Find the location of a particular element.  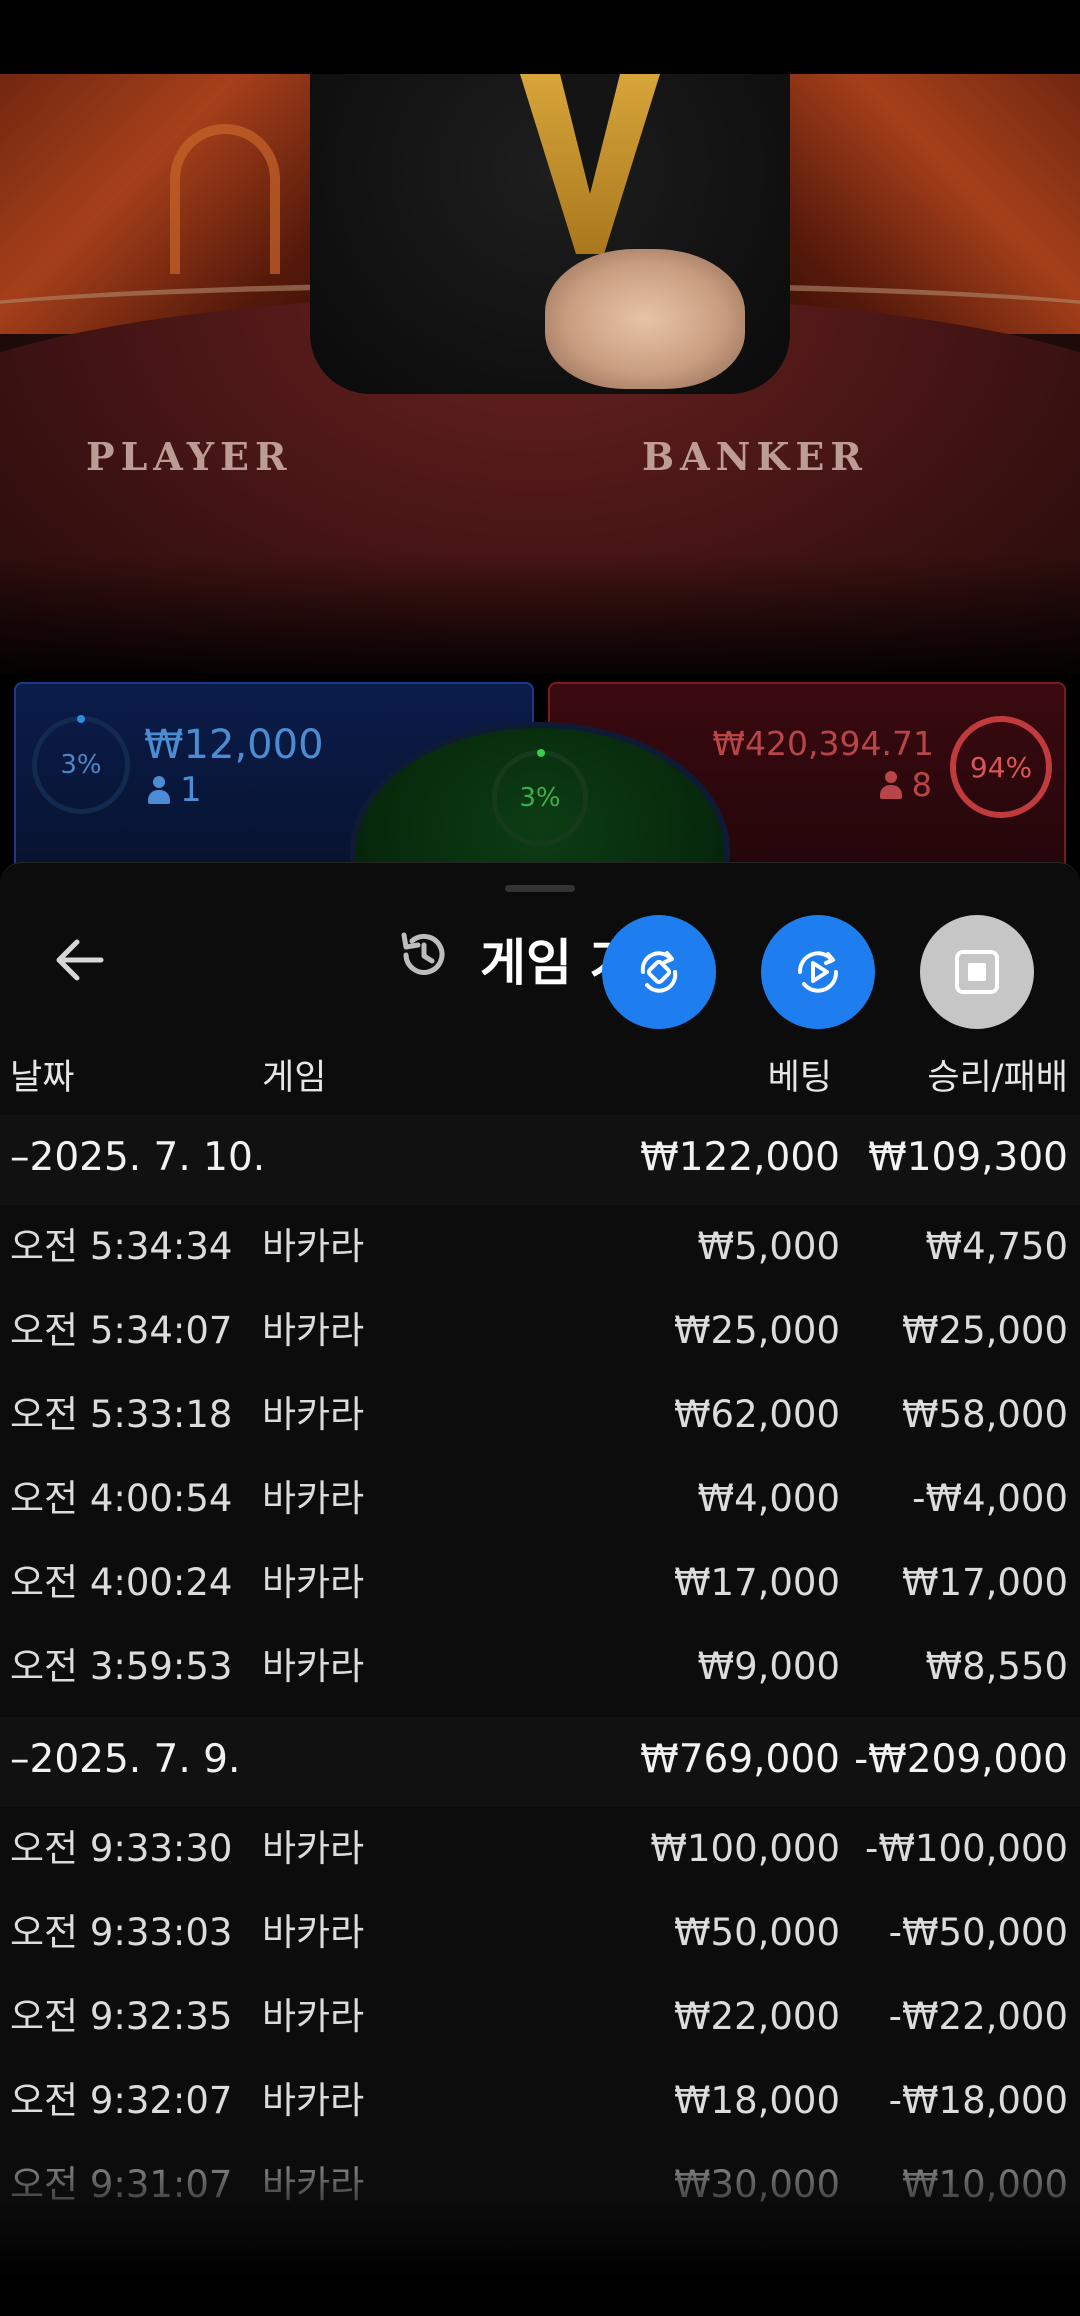

row-winloss: ₩8,550 is located at coordinates (996, 1666).